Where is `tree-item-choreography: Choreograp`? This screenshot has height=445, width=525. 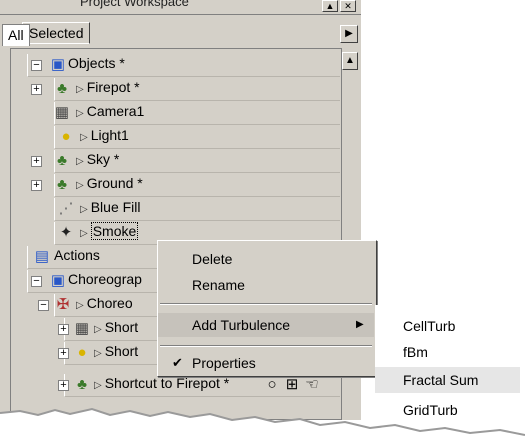 tree-item-choreography: Choreograp is located at coordinates (105, 280).